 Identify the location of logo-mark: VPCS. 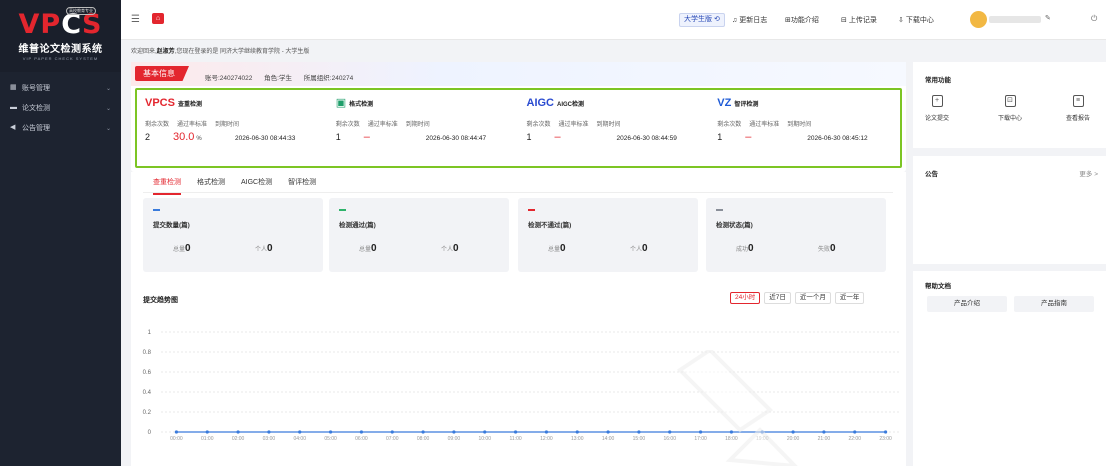
(60, 24).